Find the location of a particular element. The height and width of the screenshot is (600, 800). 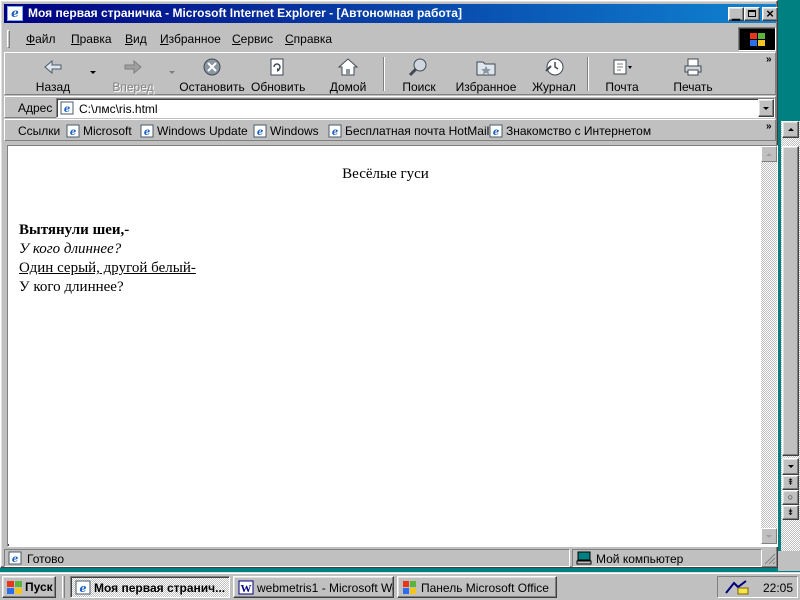

scroll-up-button is located at coordinates (769, 154).